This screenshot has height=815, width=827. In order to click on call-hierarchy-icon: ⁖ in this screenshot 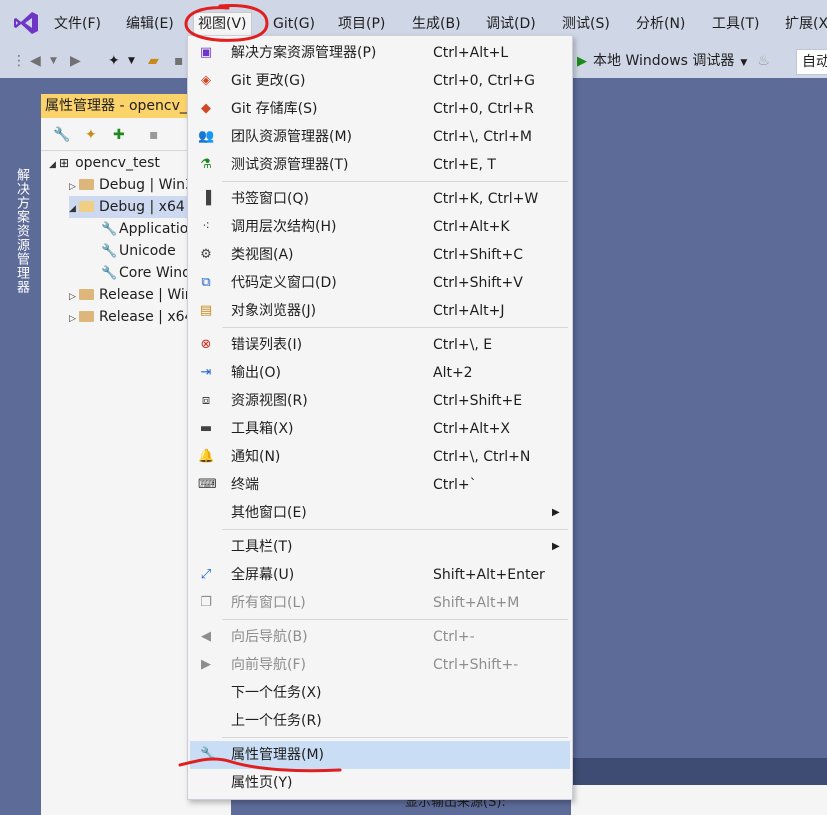, I will do `click(206, 226)`.